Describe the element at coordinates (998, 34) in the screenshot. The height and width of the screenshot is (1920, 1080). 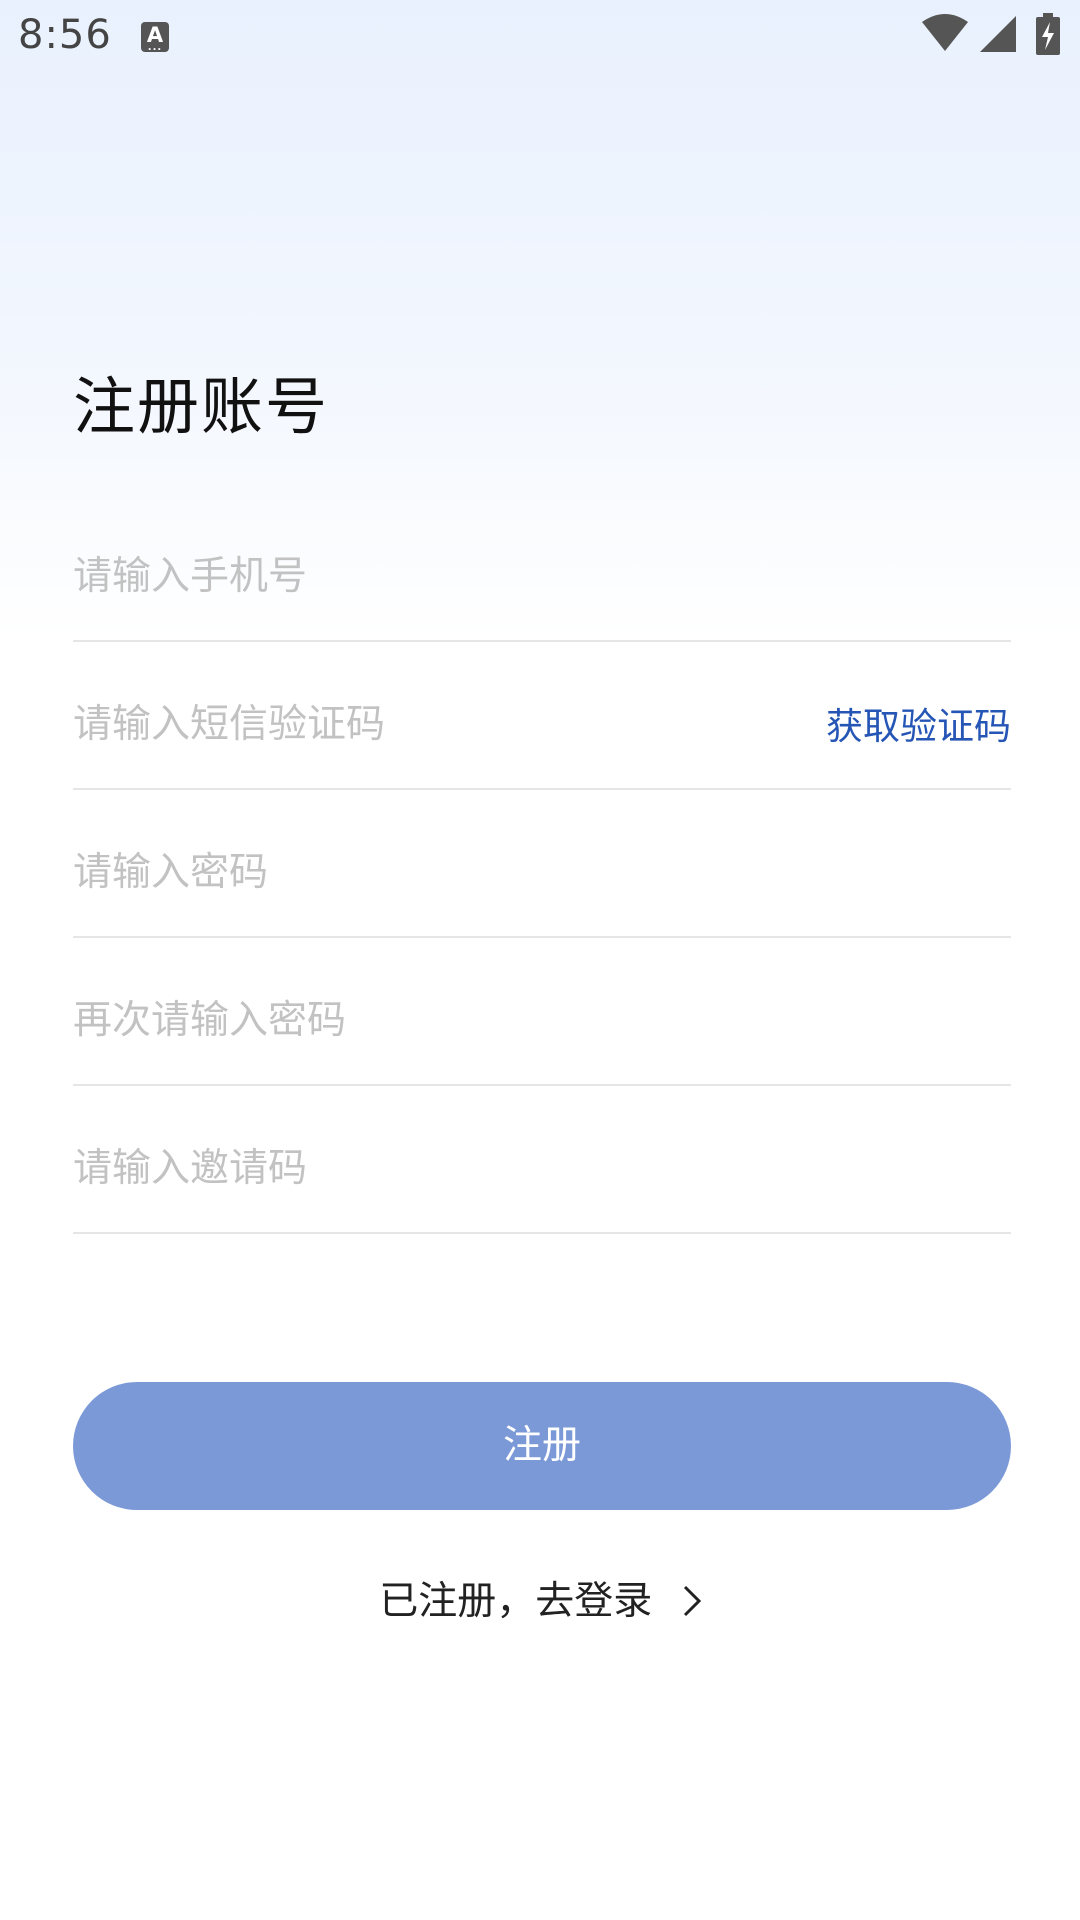
I see `signal-icon` at that location.